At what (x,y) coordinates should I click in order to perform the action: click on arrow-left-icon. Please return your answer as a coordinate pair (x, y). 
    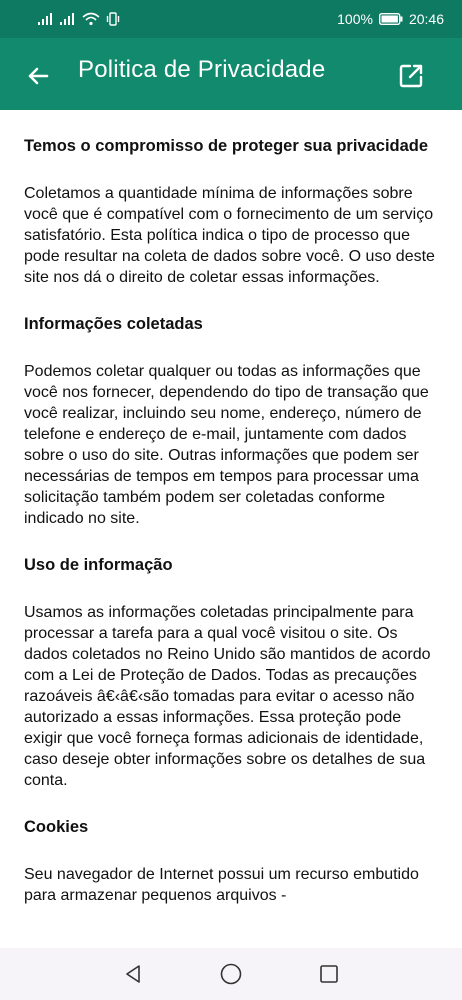
    Looking at the image, I should click on (38, 76).